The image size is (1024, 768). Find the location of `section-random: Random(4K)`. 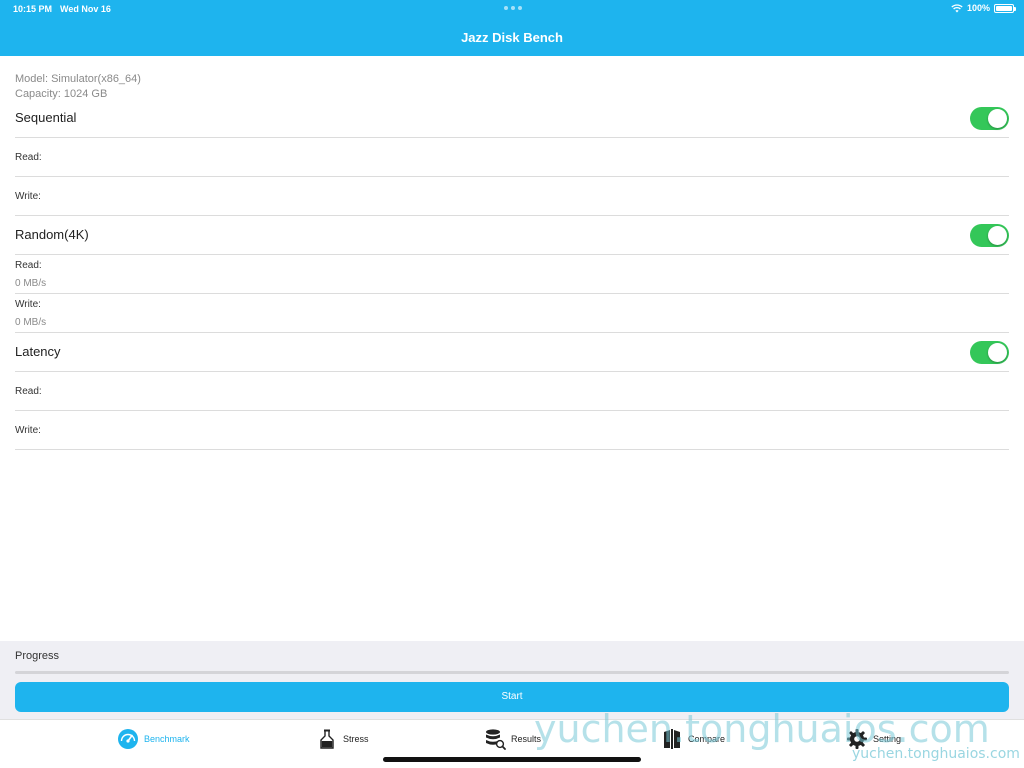

section-random: Random(4K) is located at coordinates (512, 235).